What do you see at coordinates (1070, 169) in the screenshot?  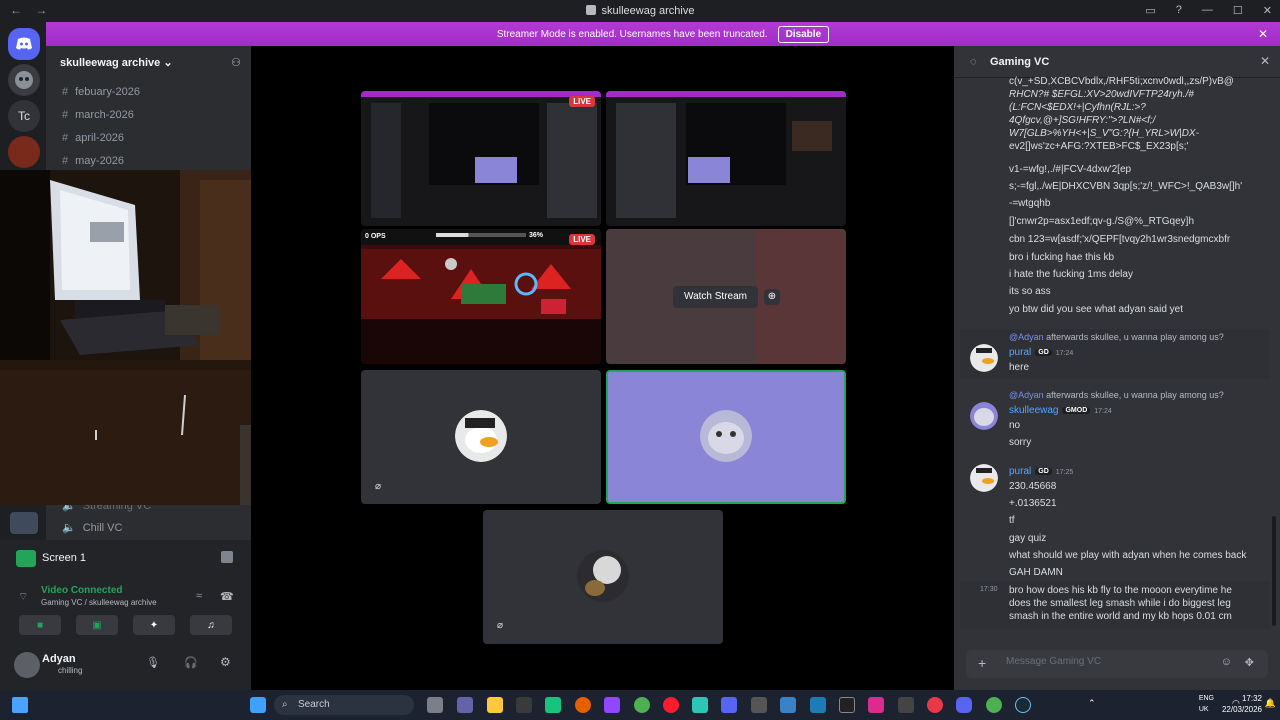 I see `chat-line: v1-=wfg!,./#|FCV-4dxw'2[ep` at bounding box center [1070, 169].